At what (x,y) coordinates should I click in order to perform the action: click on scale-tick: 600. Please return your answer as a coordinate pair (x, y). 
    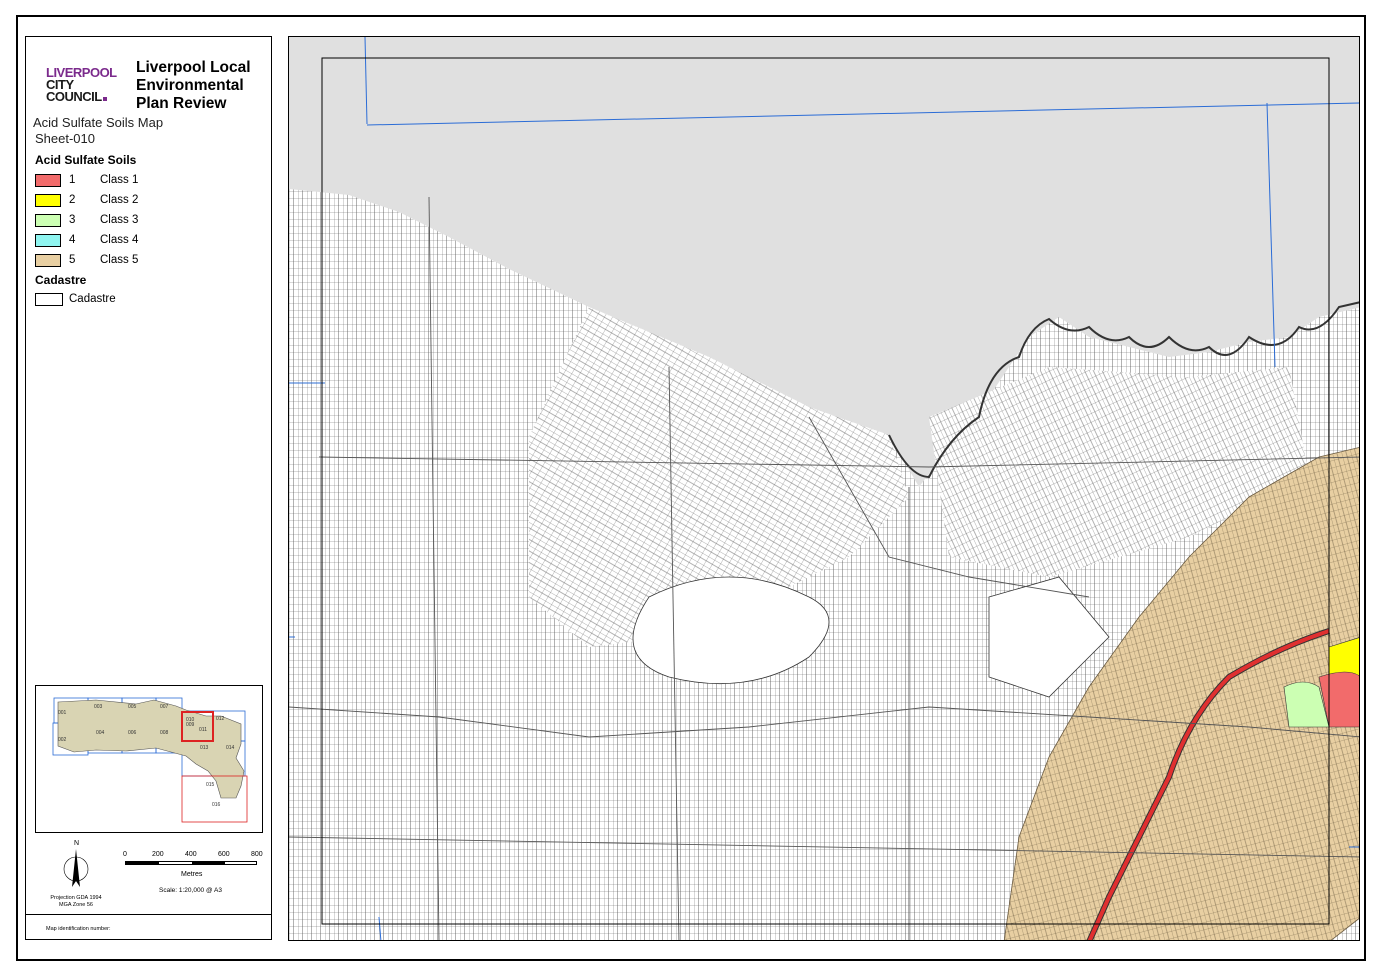
    Looking at the image, I should click on (224, 854).